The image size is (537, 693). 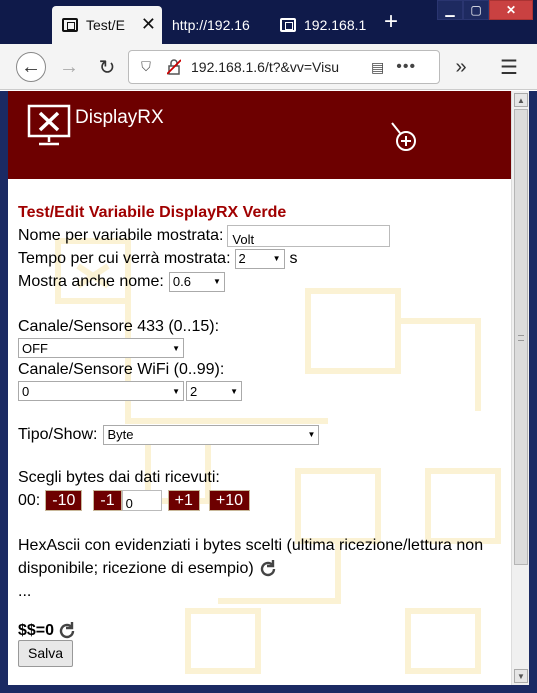 What do you see at coordinates (148, 24) in the screenshot?
I see `close-tab-icon: ✕` at bounding box center [148, 24].